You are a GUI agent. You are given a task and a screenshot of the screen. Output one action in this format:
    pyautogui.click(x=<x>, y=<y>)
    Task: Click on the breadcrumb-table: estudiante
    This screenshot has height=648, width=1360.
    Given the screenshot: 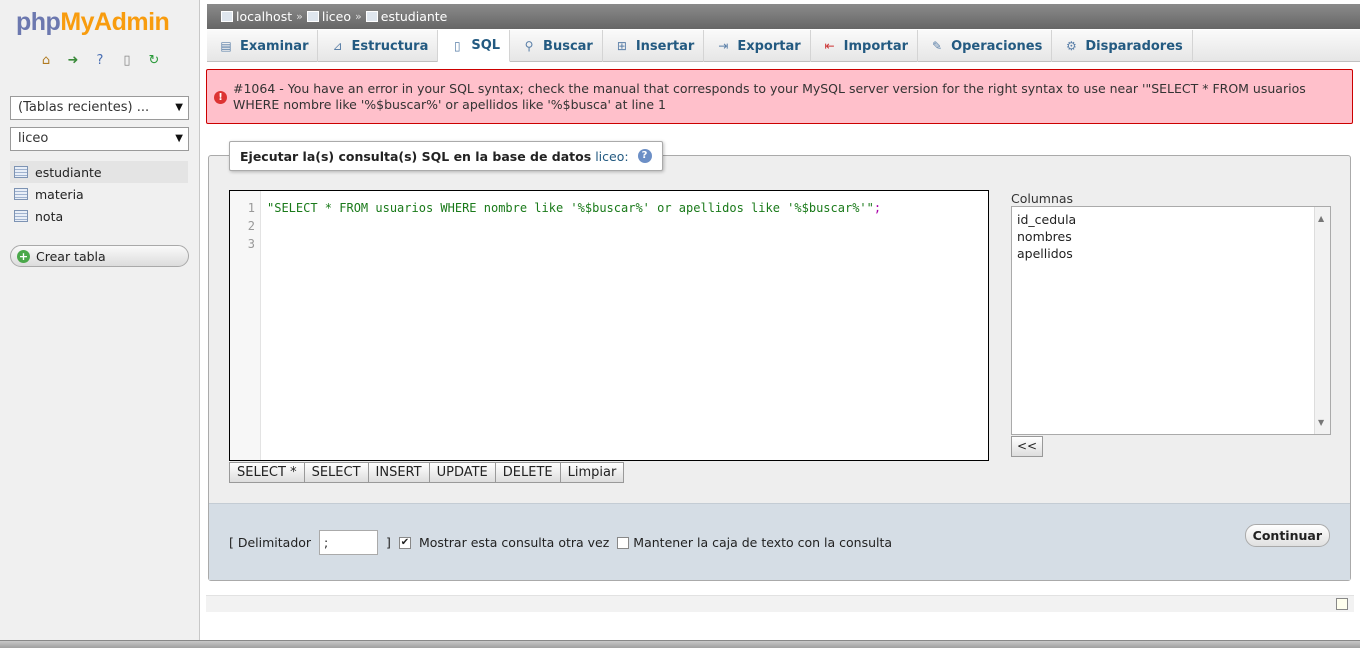 What is the action you would take?
    pyautogui.click(x=406, y=16)
    